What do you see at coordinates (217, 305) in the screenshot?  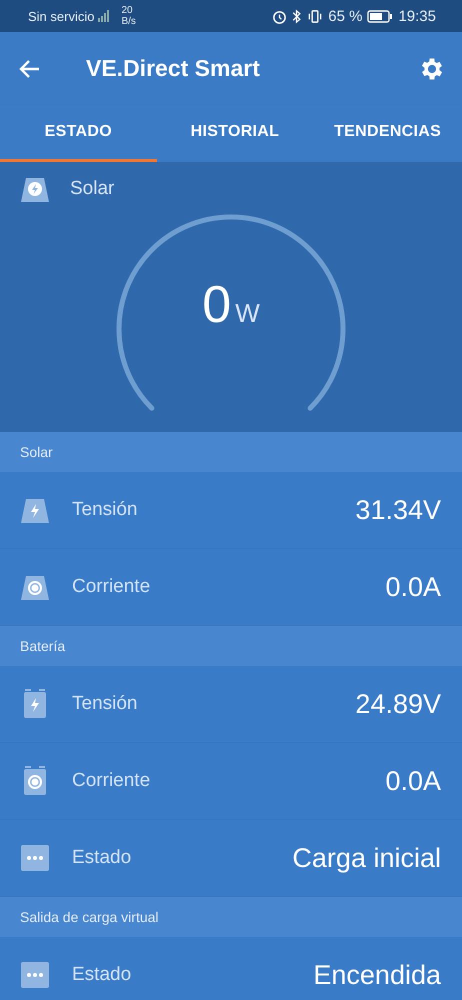 I see `gauge-value: 0` at bounding box center [217, 305].